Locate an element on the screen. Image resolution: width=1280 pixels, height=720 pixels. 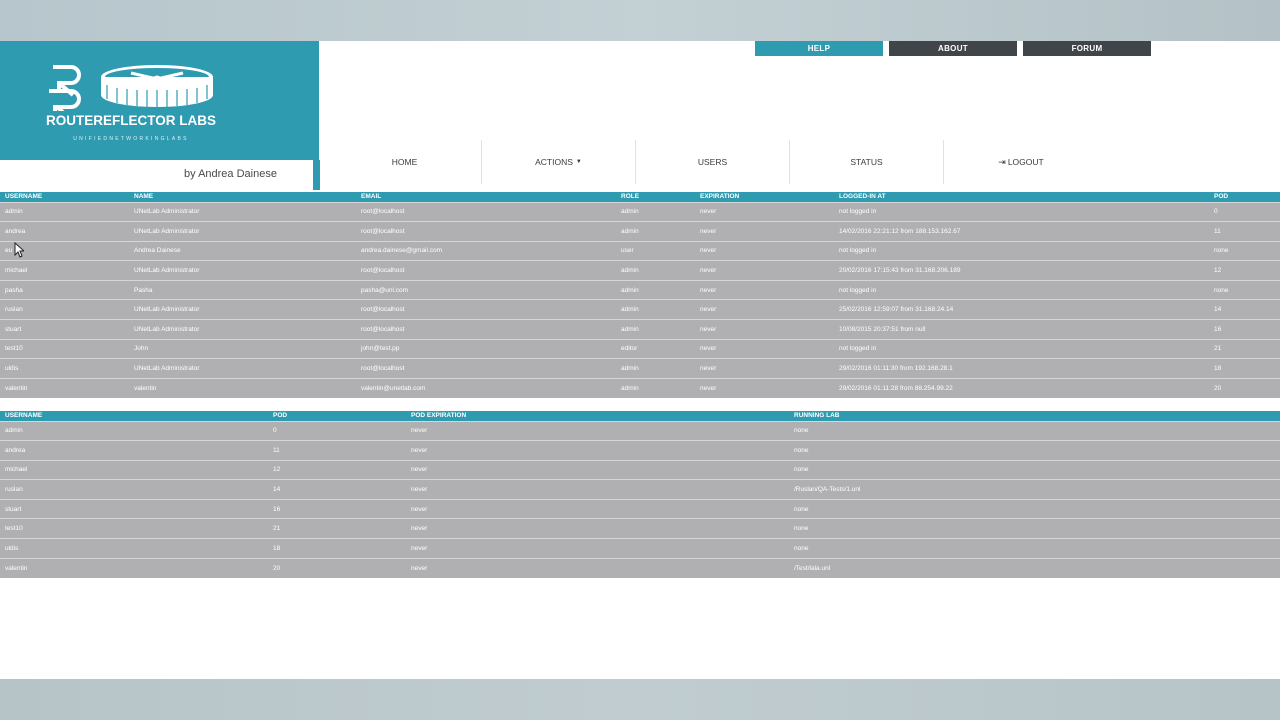
table-cell: 12 is located at coordinates (1244, 270).